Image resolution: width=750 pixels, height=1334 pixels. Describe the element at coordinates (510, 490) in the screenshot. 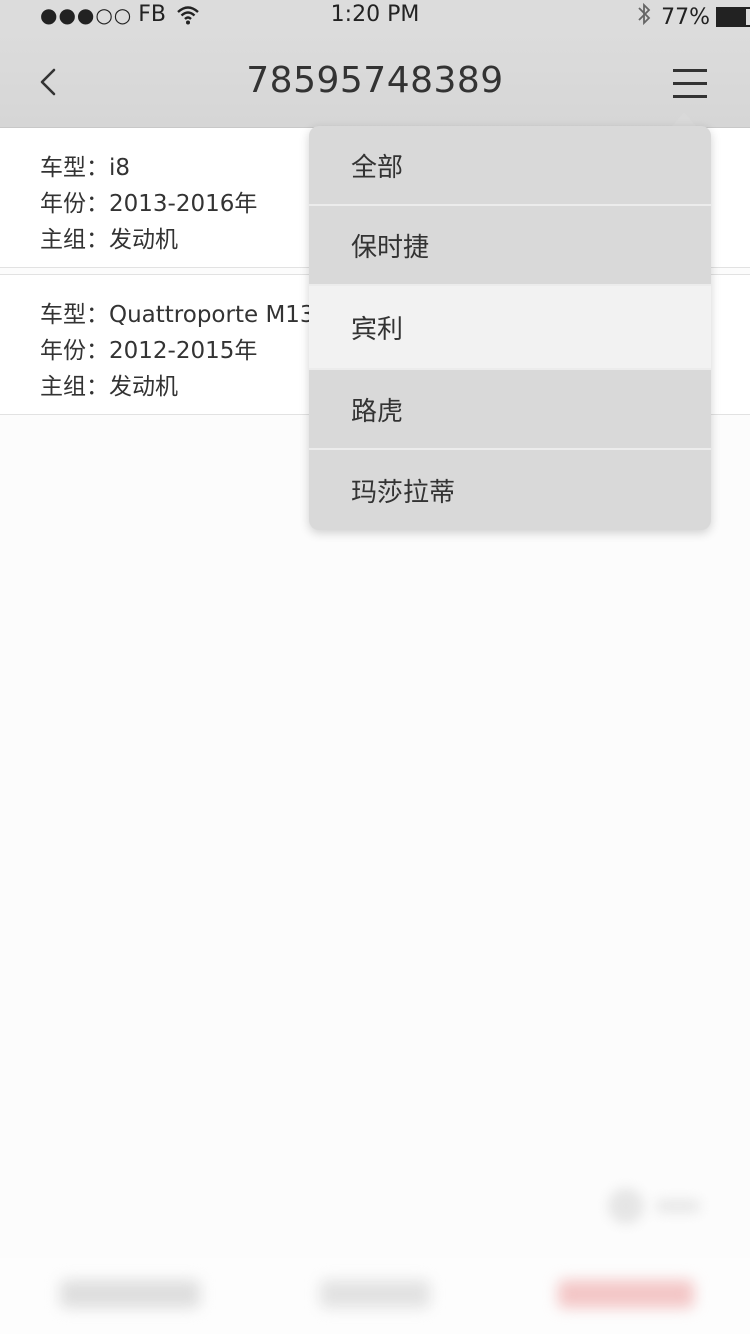

I see `brand-option-maserati: 玛莎拉蒂` at that location.